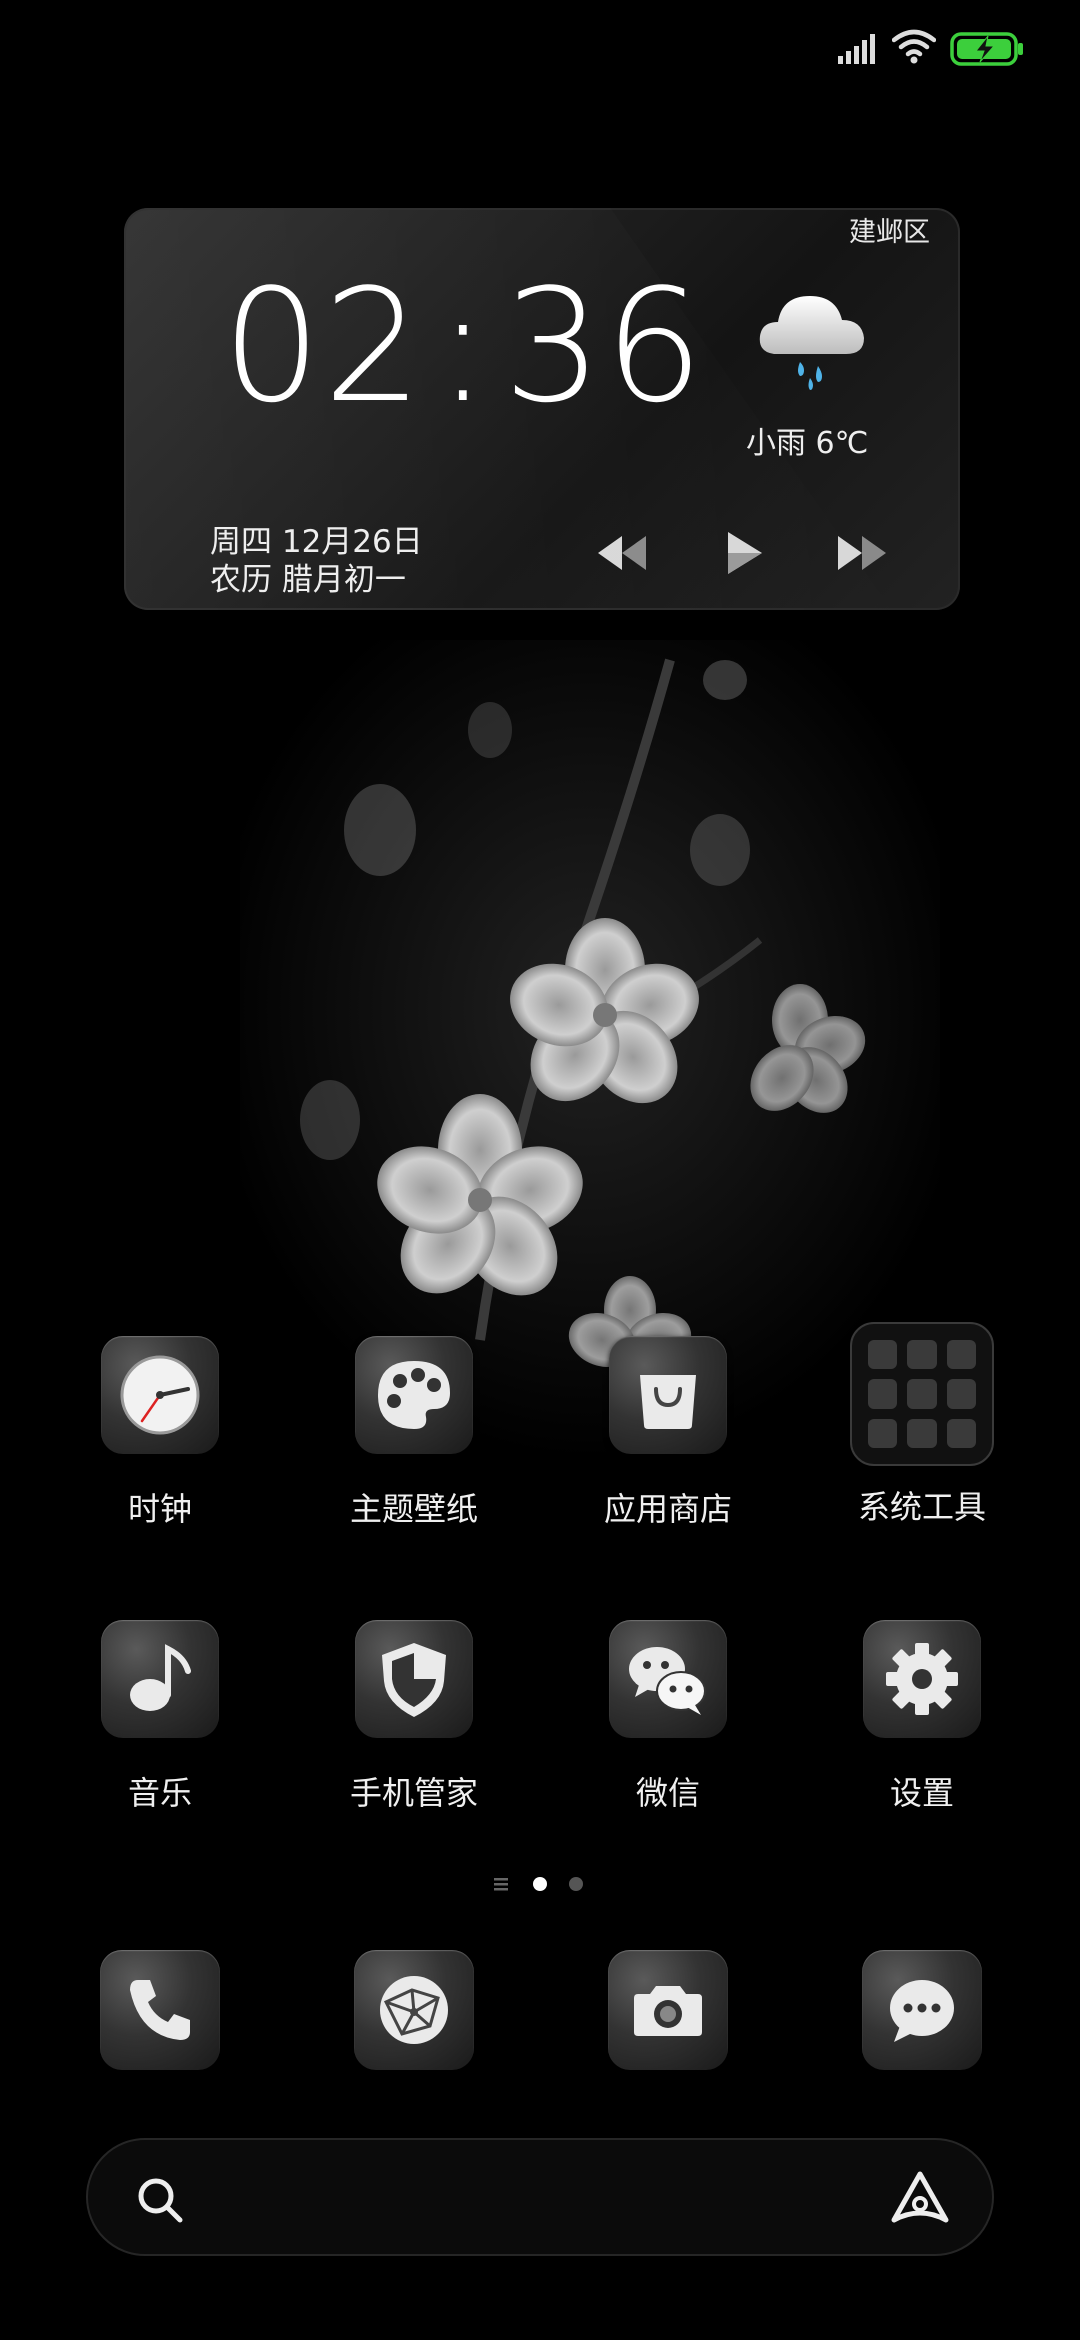  Describe the element at coordinates (414, 1679) in the screenshot. I see `shield-icon` at that location.